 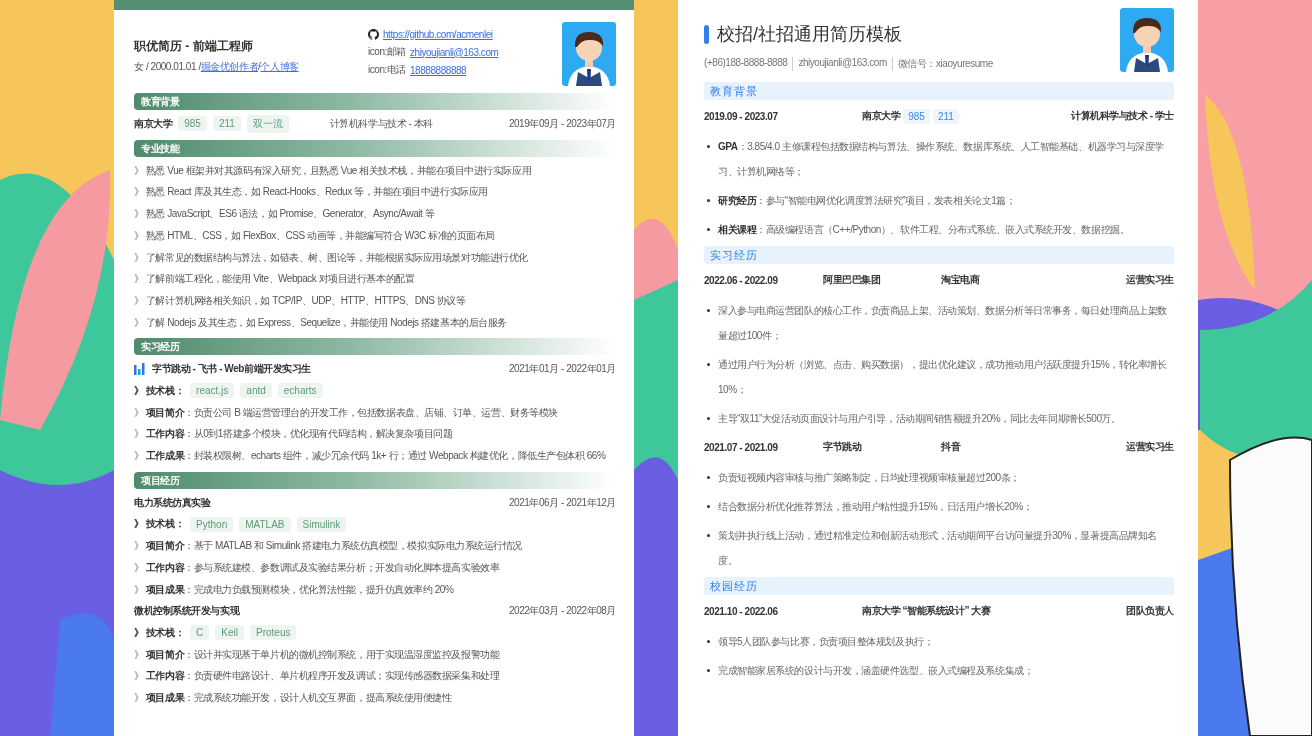 What do you see at coordinates (346, 412) in the screenshot?
I see `detail-text: 》 项目简介：负责公司 B 端运营管理台的开发工作，包括数据表盘、店铺、订单、运营、财务等模块` at bounding box center [346, 412].